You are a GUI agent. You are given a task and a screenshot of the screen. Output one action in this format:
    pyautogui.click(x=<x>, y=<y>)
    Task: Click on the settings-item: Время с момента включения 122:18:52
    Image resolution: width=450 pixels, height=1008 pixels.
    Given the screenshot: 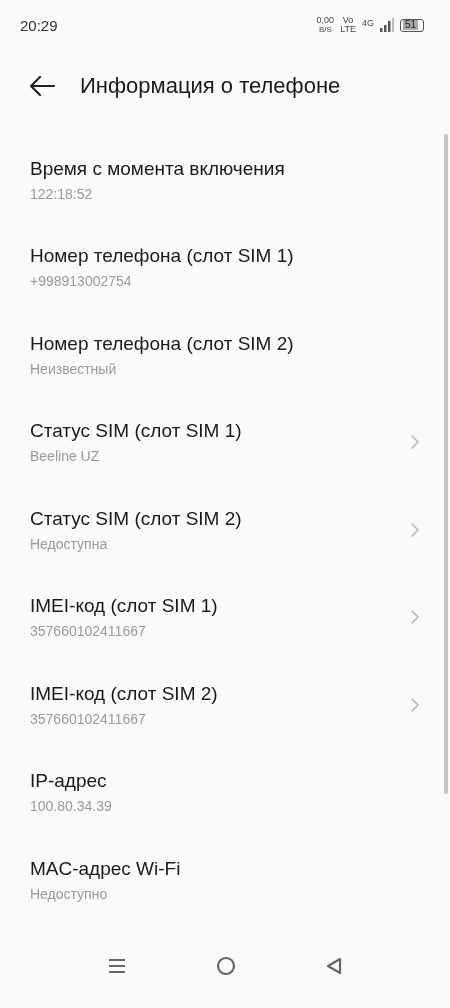 What is the action you would take?
    pyautogui.click(x=225, y=180)
    